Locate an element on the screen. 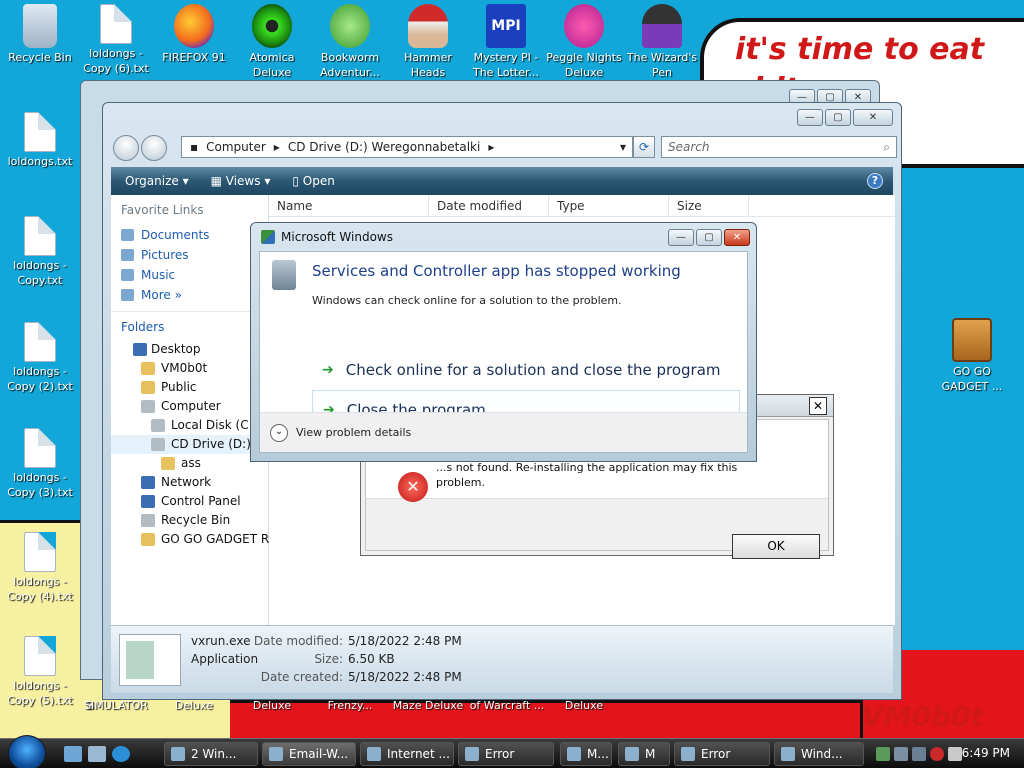 The image size is (1024, 768). taskbar-button-error-1: Error is located at coordinates (506, 754).